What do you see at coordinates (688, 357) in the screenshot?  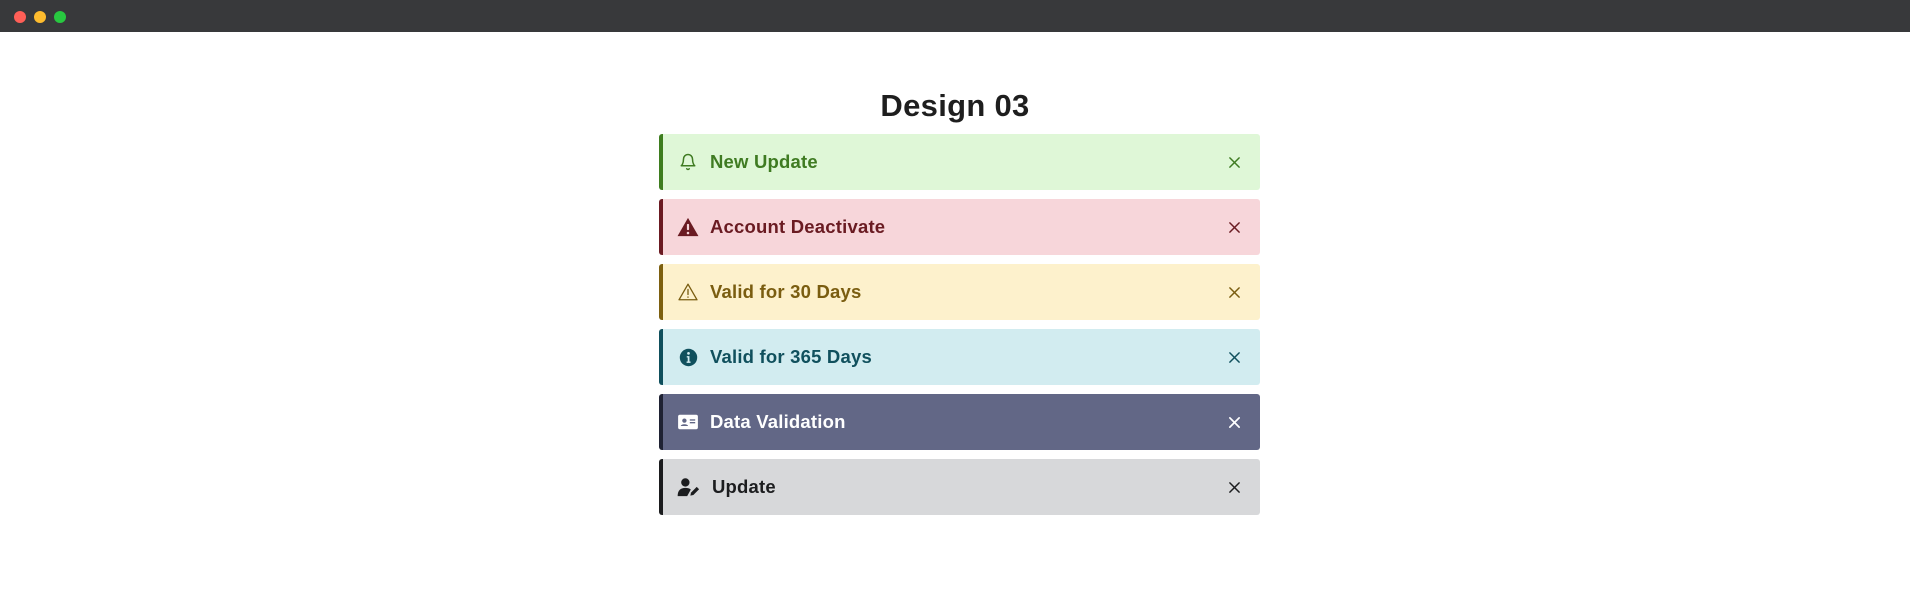 I see `info-icon` at bounding box center [688, 357].